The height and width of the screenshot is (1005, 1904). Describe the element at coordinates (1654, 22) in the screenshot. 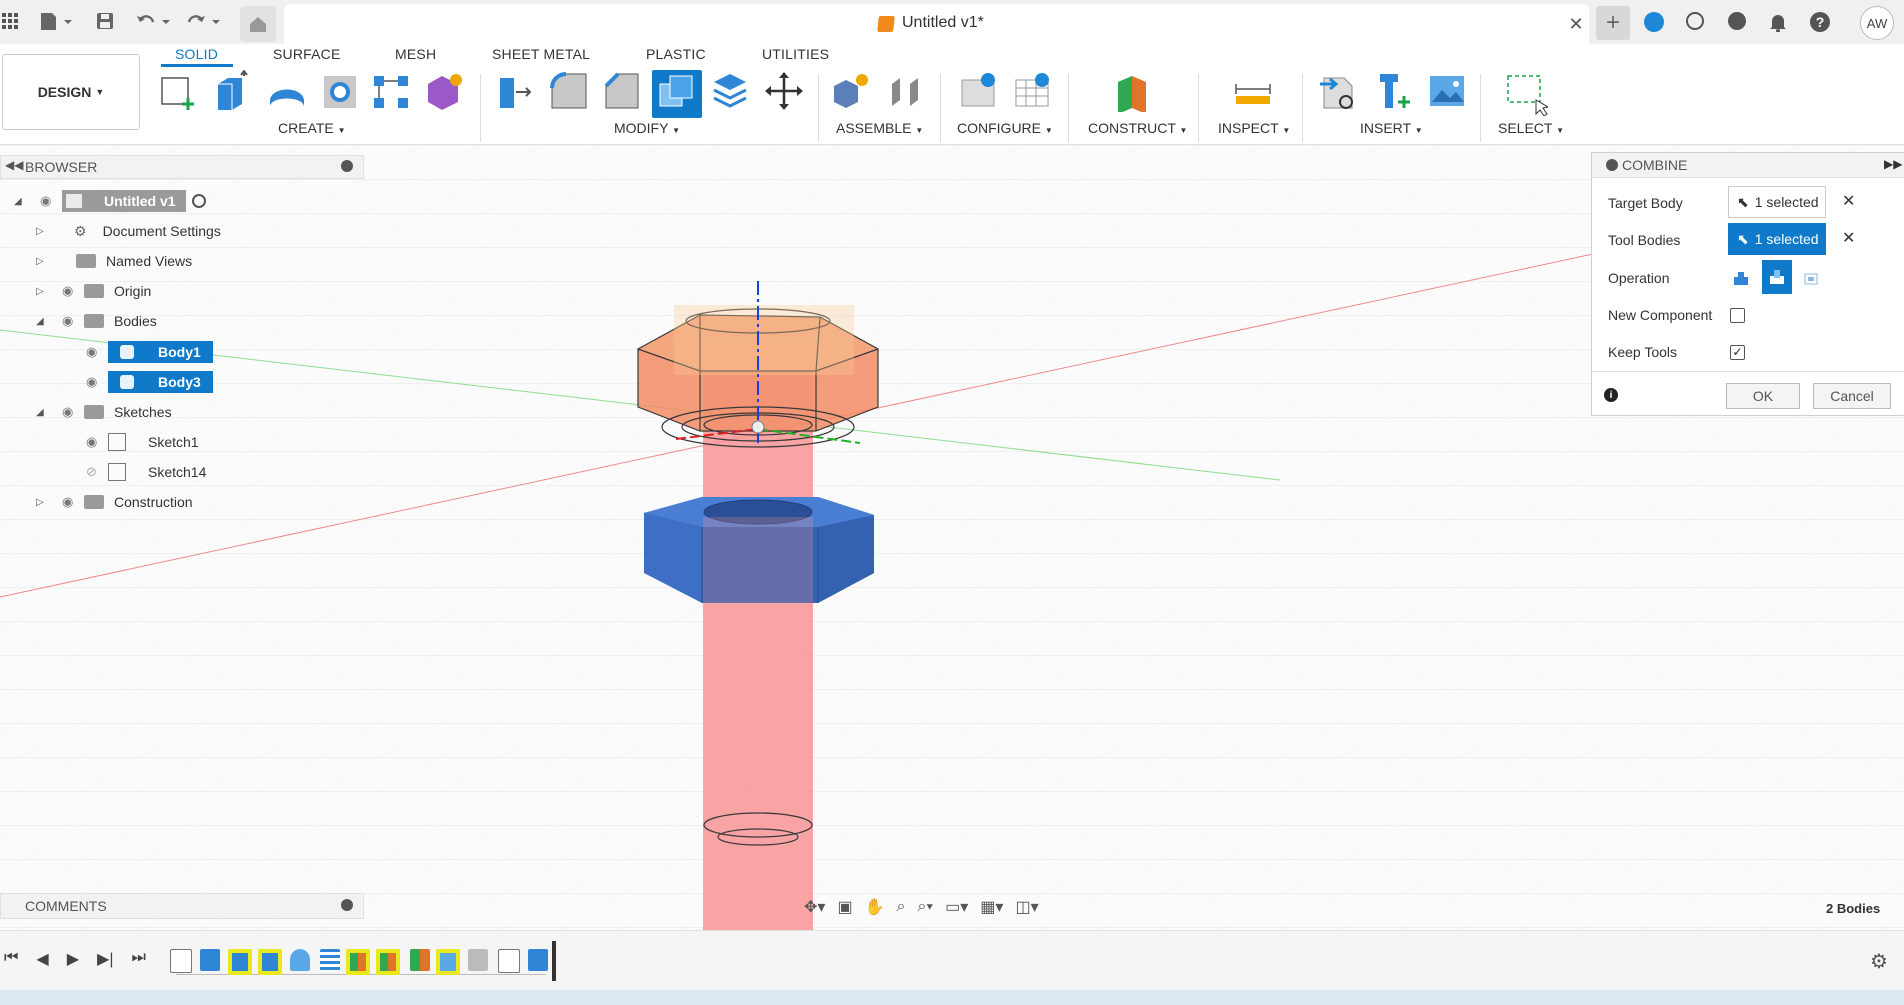

I see `extensions-icon` at that location.